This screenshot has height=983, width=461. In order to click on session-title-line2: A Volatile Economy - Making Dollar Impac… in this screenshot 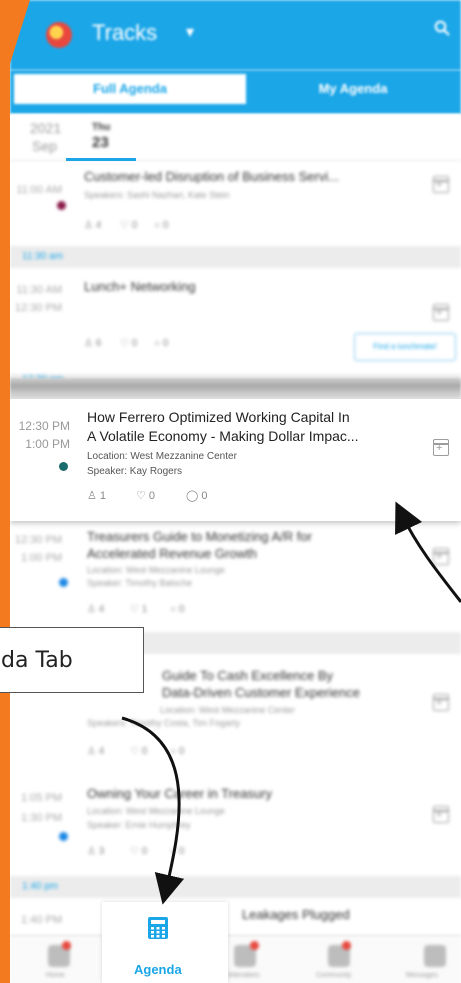, I will do `click(223, 436)`.